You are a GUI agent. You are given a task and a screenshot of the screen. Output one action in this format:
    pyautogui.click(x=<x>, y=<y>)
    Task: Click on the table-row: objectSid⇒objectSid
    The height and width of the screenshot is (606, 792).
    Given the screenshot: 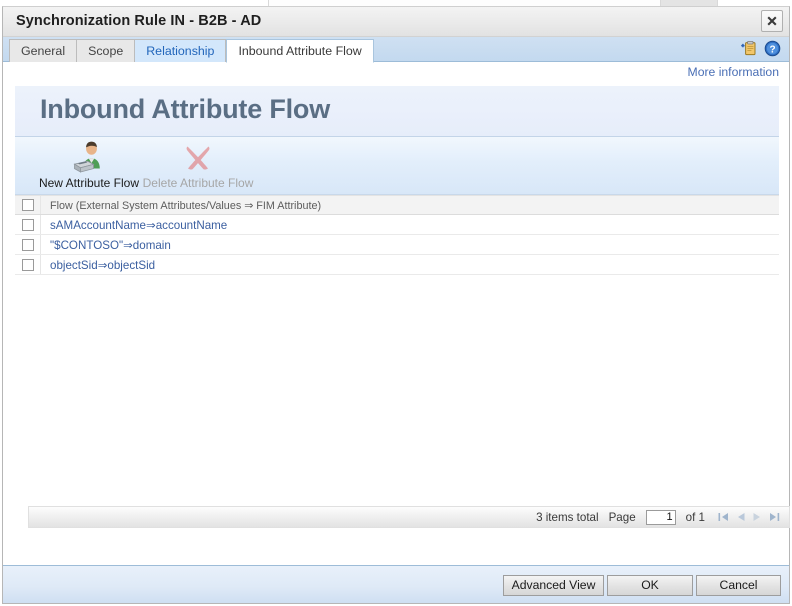 What is the action you would take?
    pyautogui.click(x=397, y=265)
    